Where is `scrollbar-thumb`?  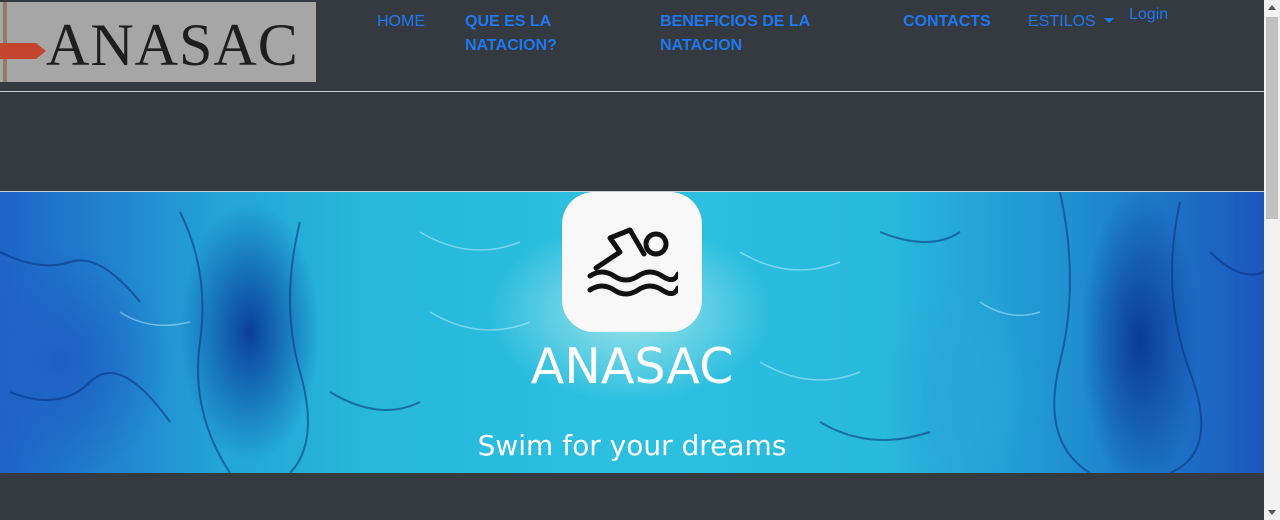 scrollbar-thumb is located at coordinates (1272, 118).